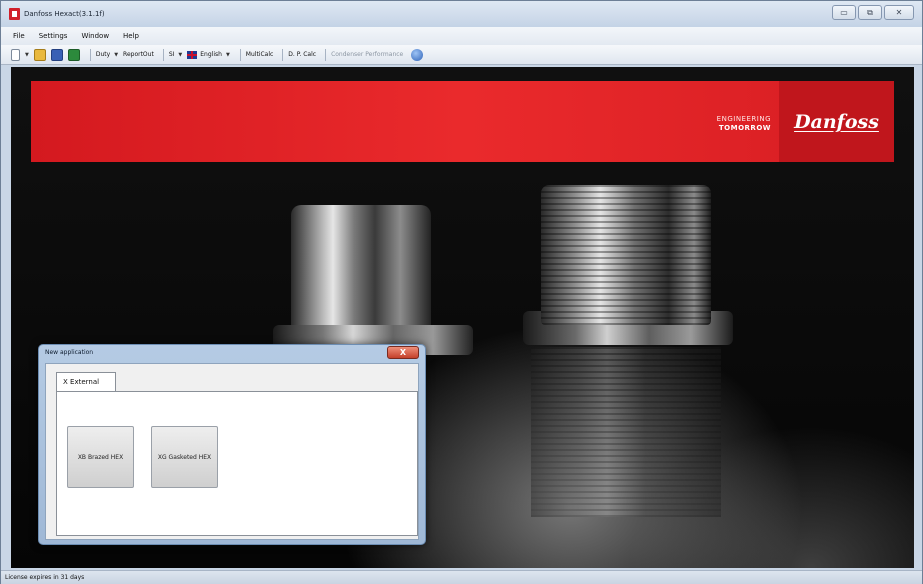 Image resolution: width=923 pixels, height=584 pixels. I want to click on danfoss-logo-text: Danfoss, so click(836, 121).